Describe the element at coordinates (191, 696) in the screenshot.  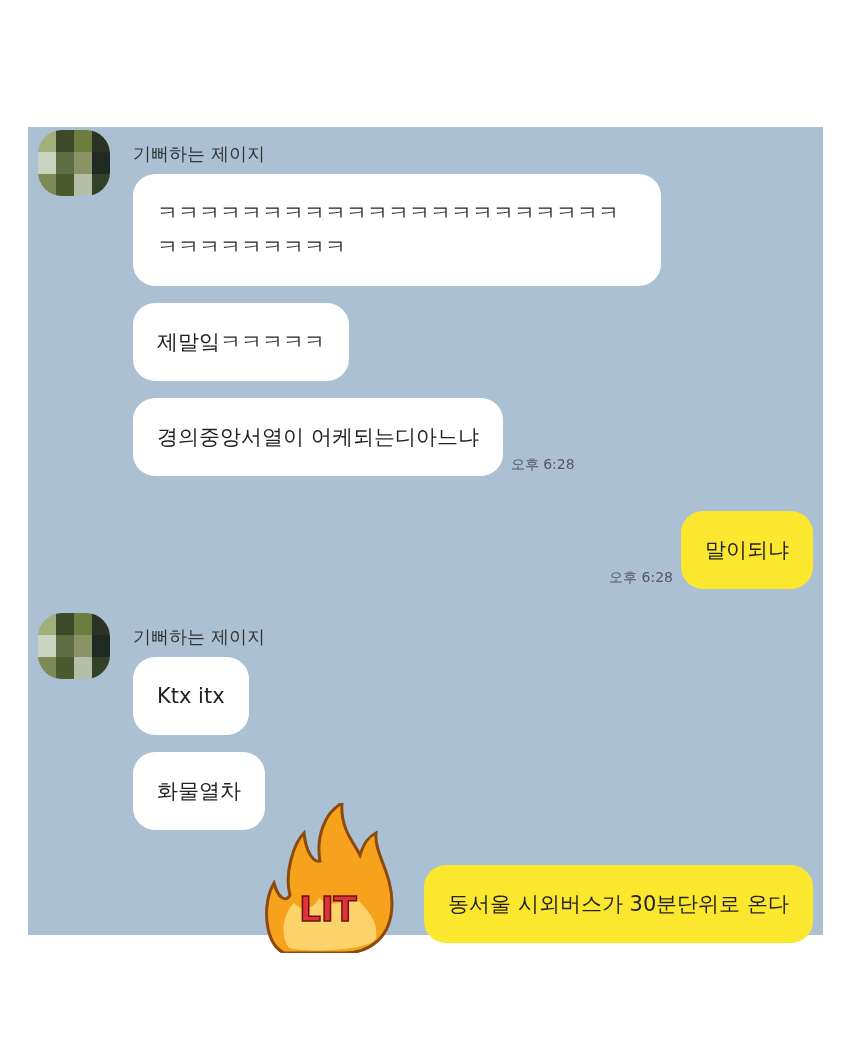
I see `message-bubble: Ktx itx` at that location.